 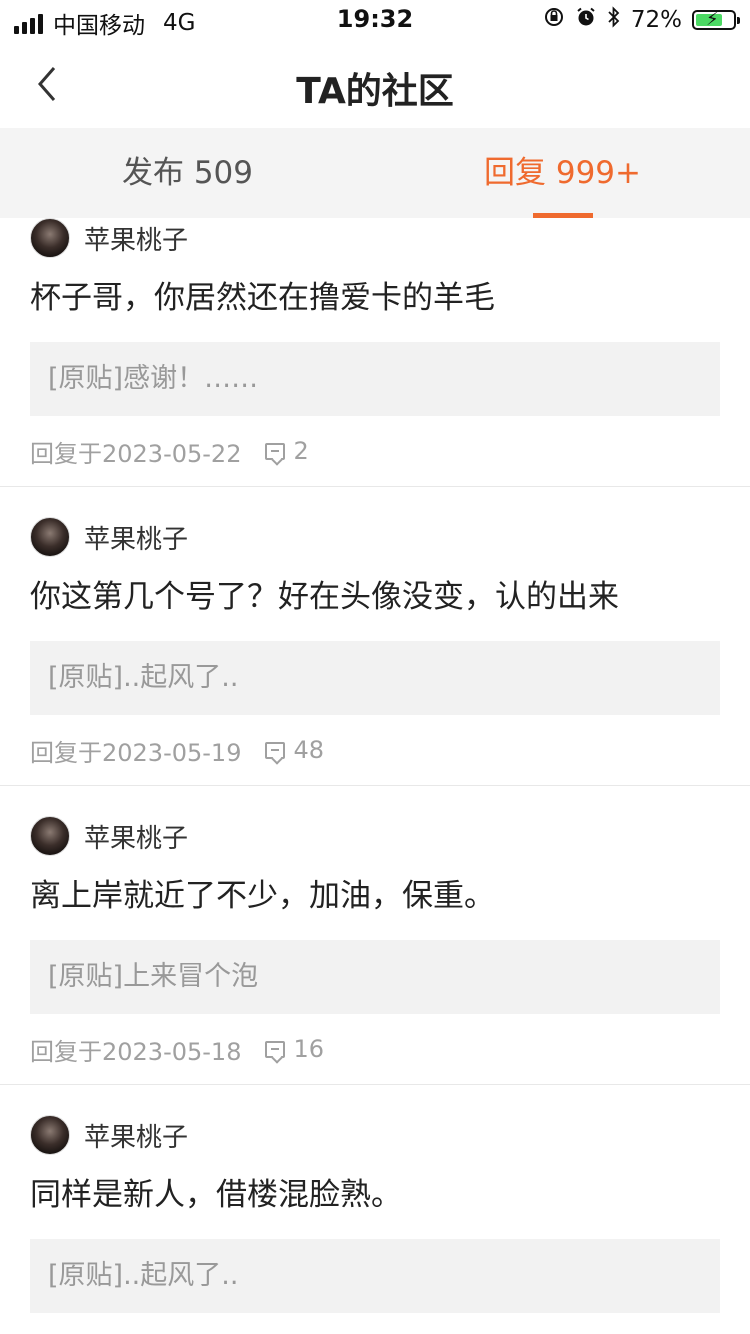 I want to click on comment-count: 16, so click(x=294, y=1049).